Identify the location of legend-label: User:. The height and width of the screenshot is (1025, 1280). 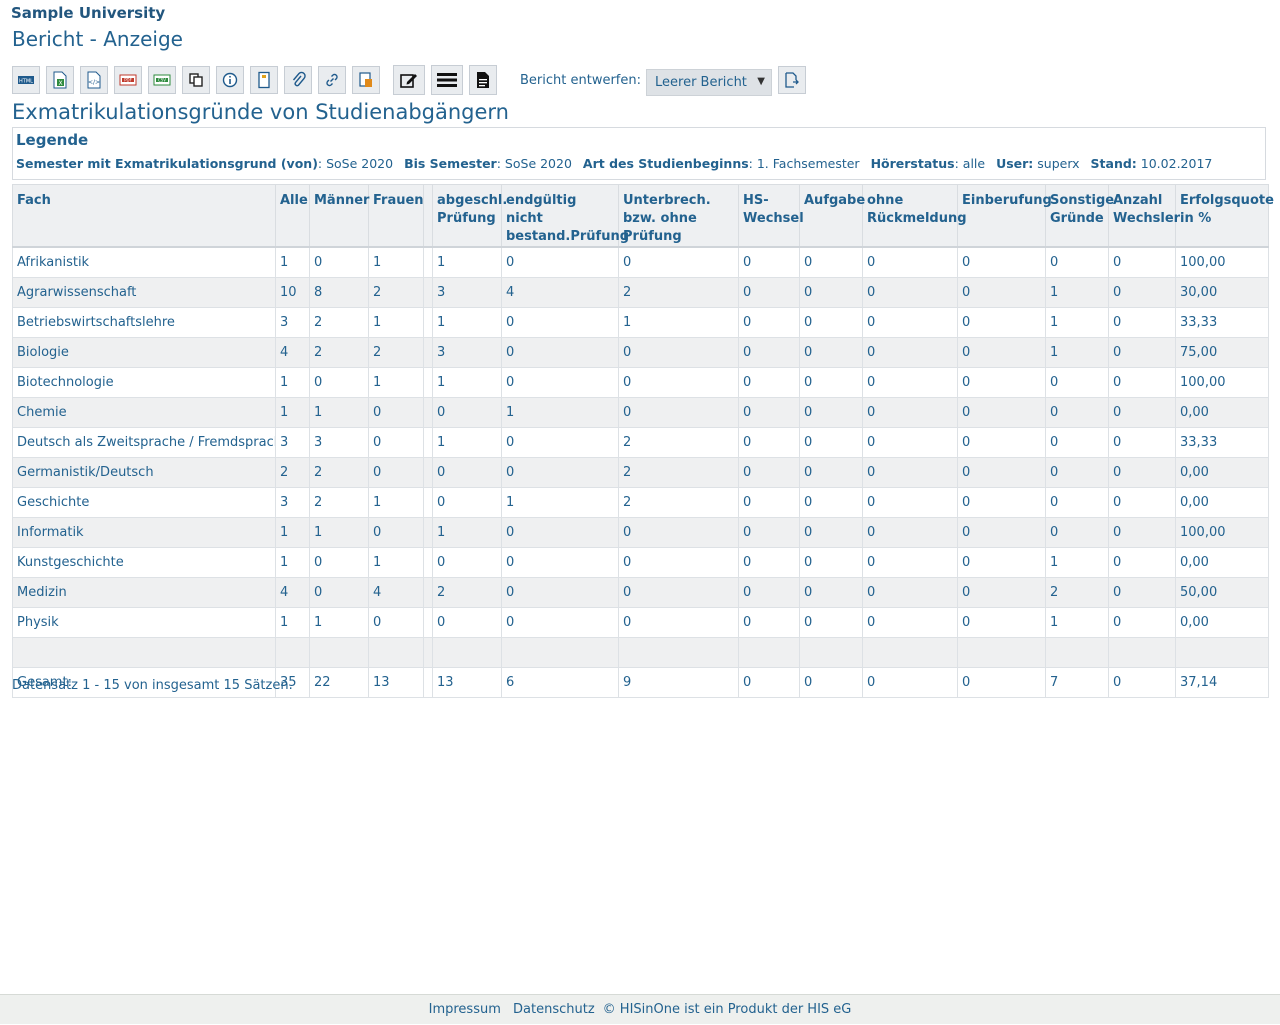
(1015, 163).